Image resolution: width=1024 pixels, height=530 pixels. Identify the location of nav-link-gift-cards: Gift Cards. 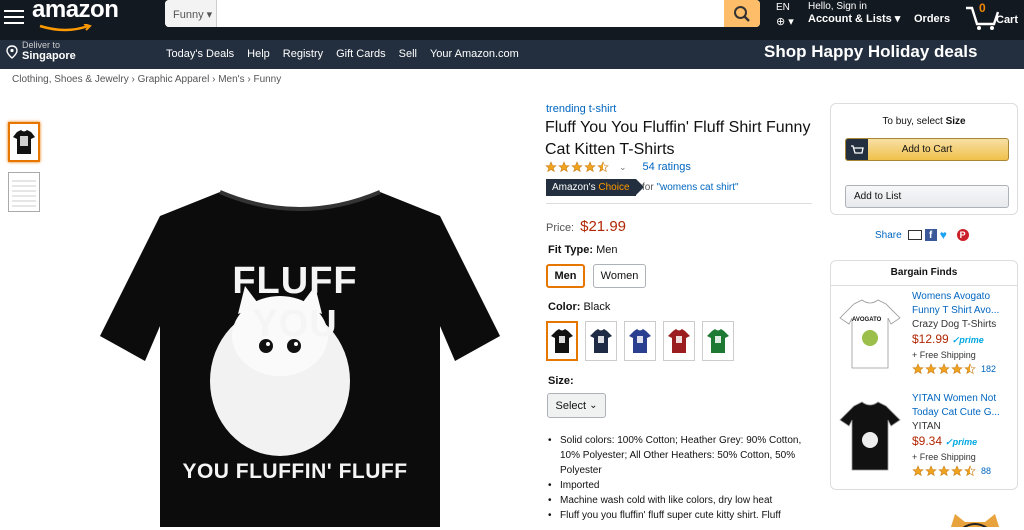
(361, 54).